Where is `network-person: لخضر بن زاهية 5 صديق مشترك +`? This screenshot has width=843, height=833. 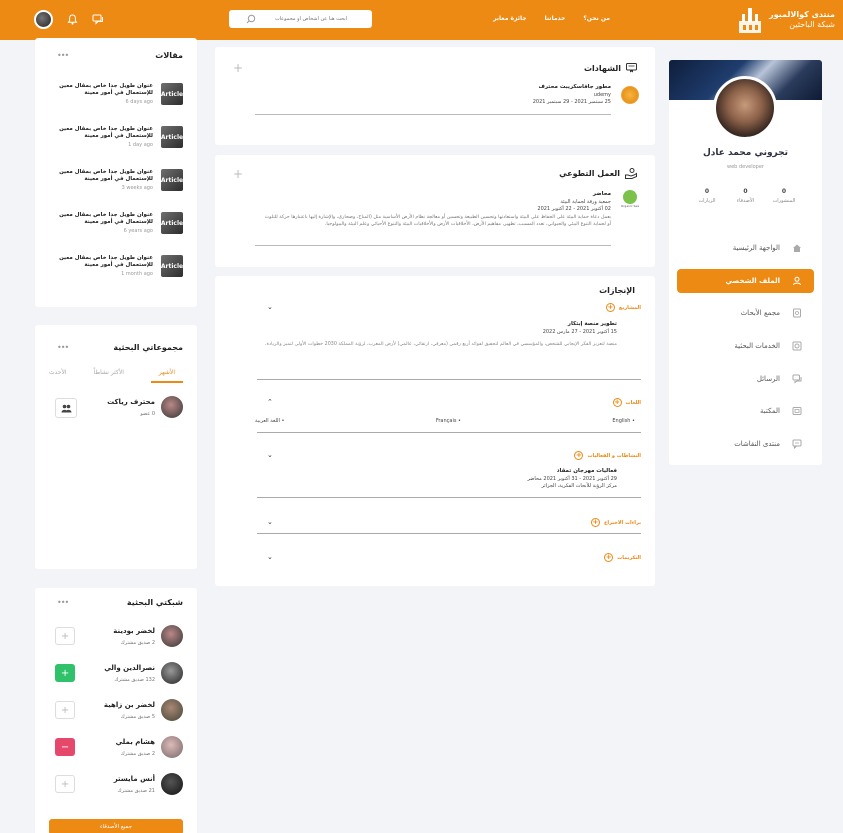 network-person: لخضر بن زاهية 5 صديق مشترك + is located at coordinates (116, 712).